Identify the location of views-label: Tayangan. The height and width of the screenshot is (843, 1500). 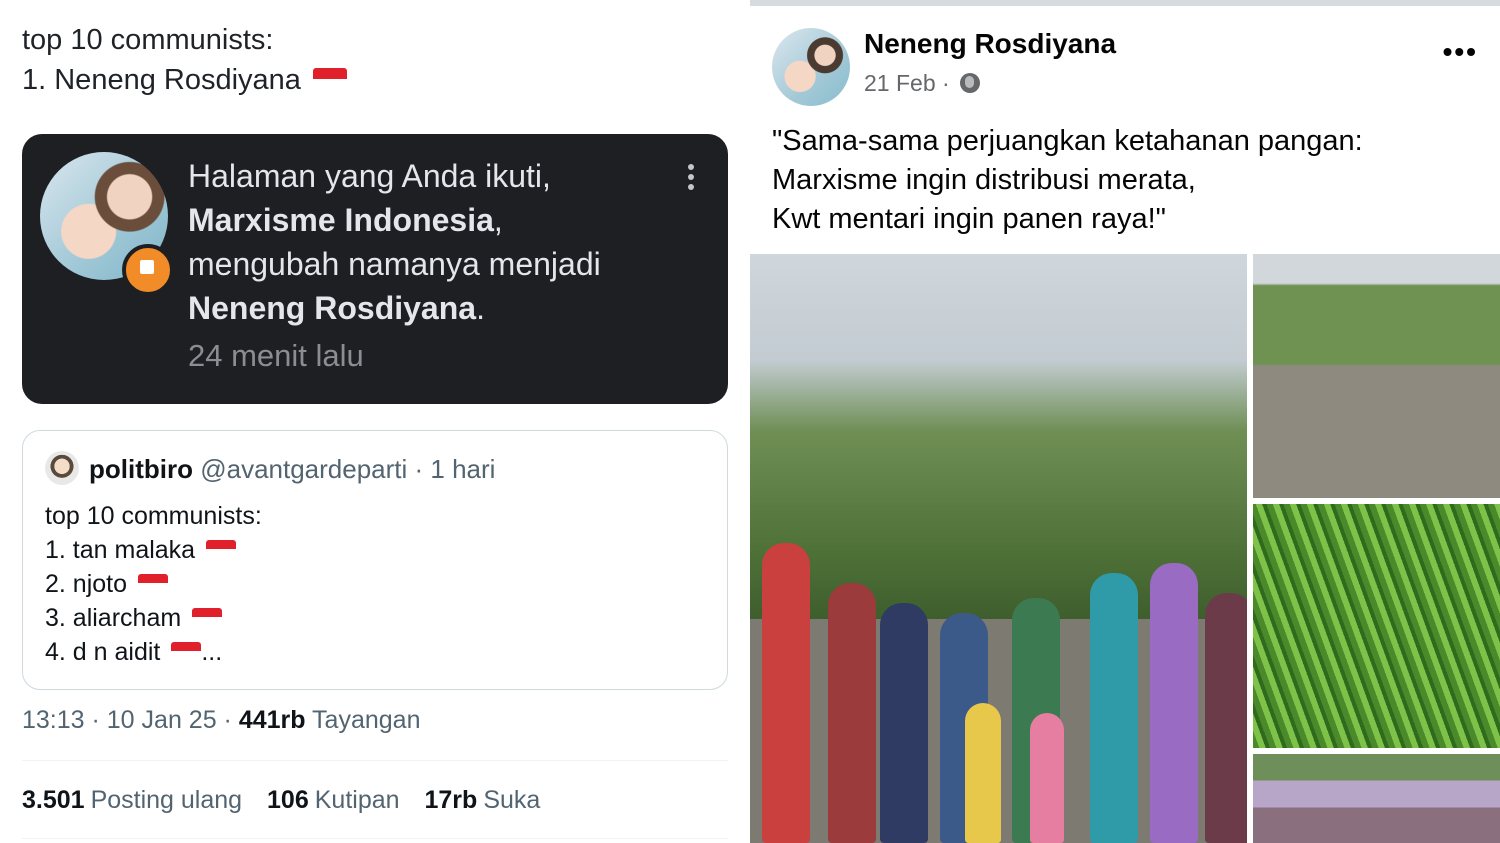
(366, 720).